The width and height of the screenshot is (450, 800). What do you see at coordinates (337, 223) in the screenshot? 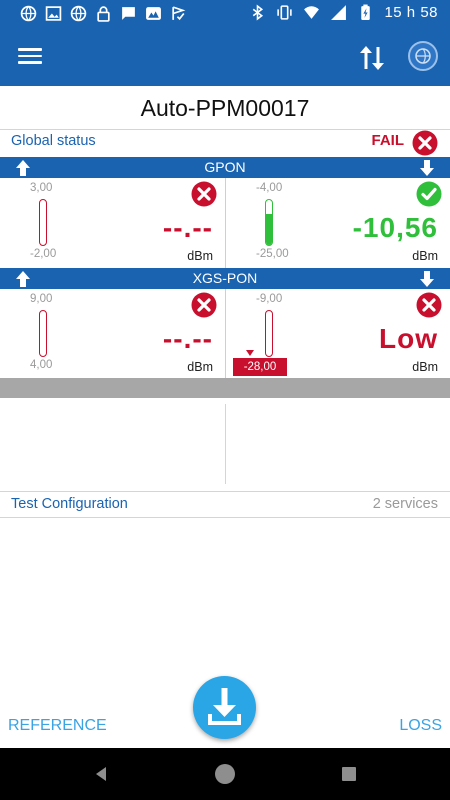
I see `downstream-measurement: -4,00 -25,00 -10,56 dBm` at bounding box center [337, 223].